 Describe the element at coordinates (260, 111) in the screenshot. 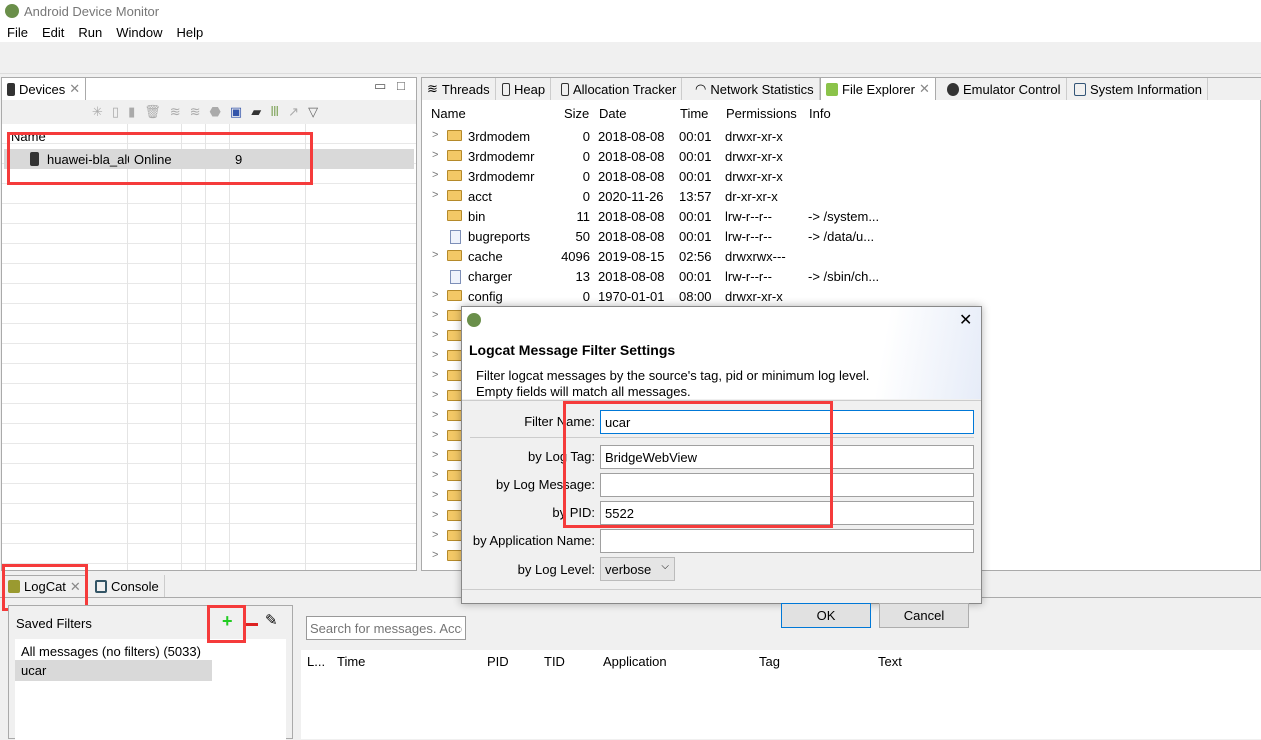

I see `dump-view-icon: ▰` at that location.